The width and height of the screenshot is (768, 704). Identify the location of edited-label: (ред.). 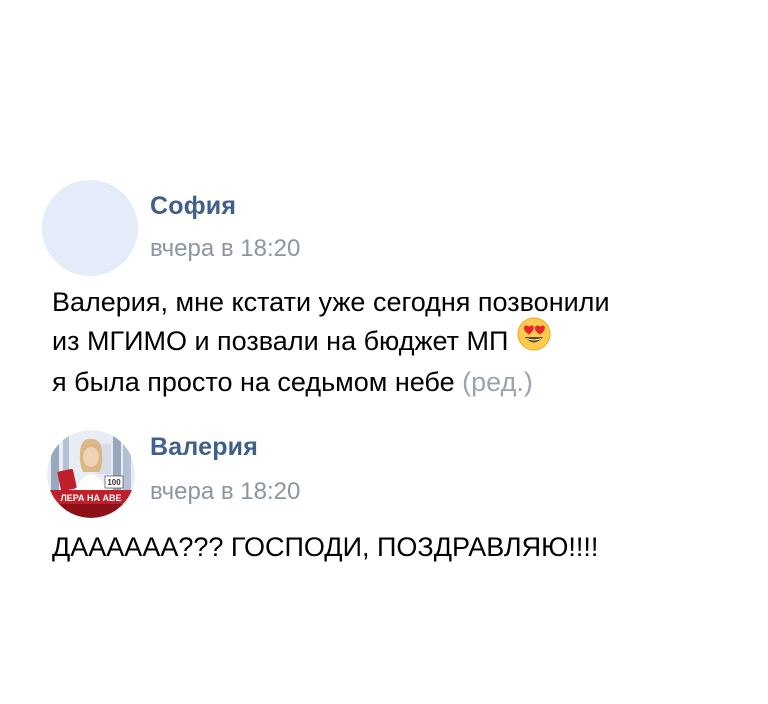
(497, 382).